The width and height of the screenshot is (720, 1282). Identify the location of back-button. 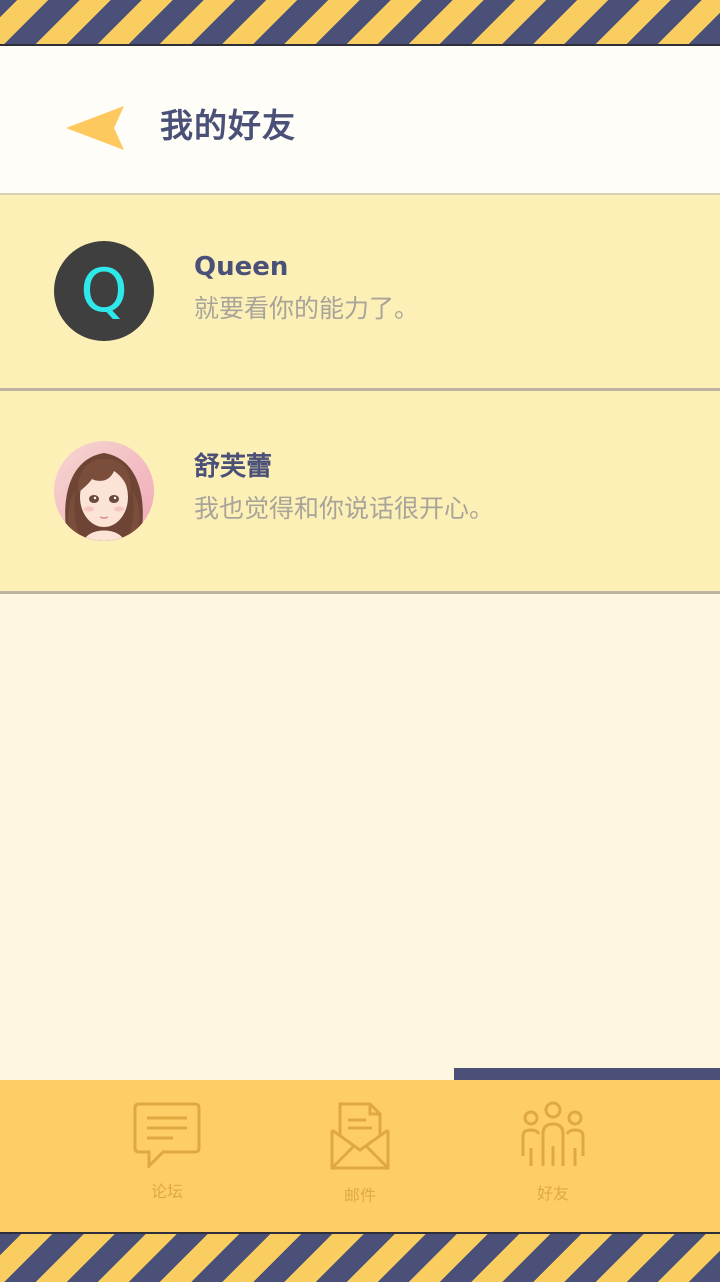
(96, 128).